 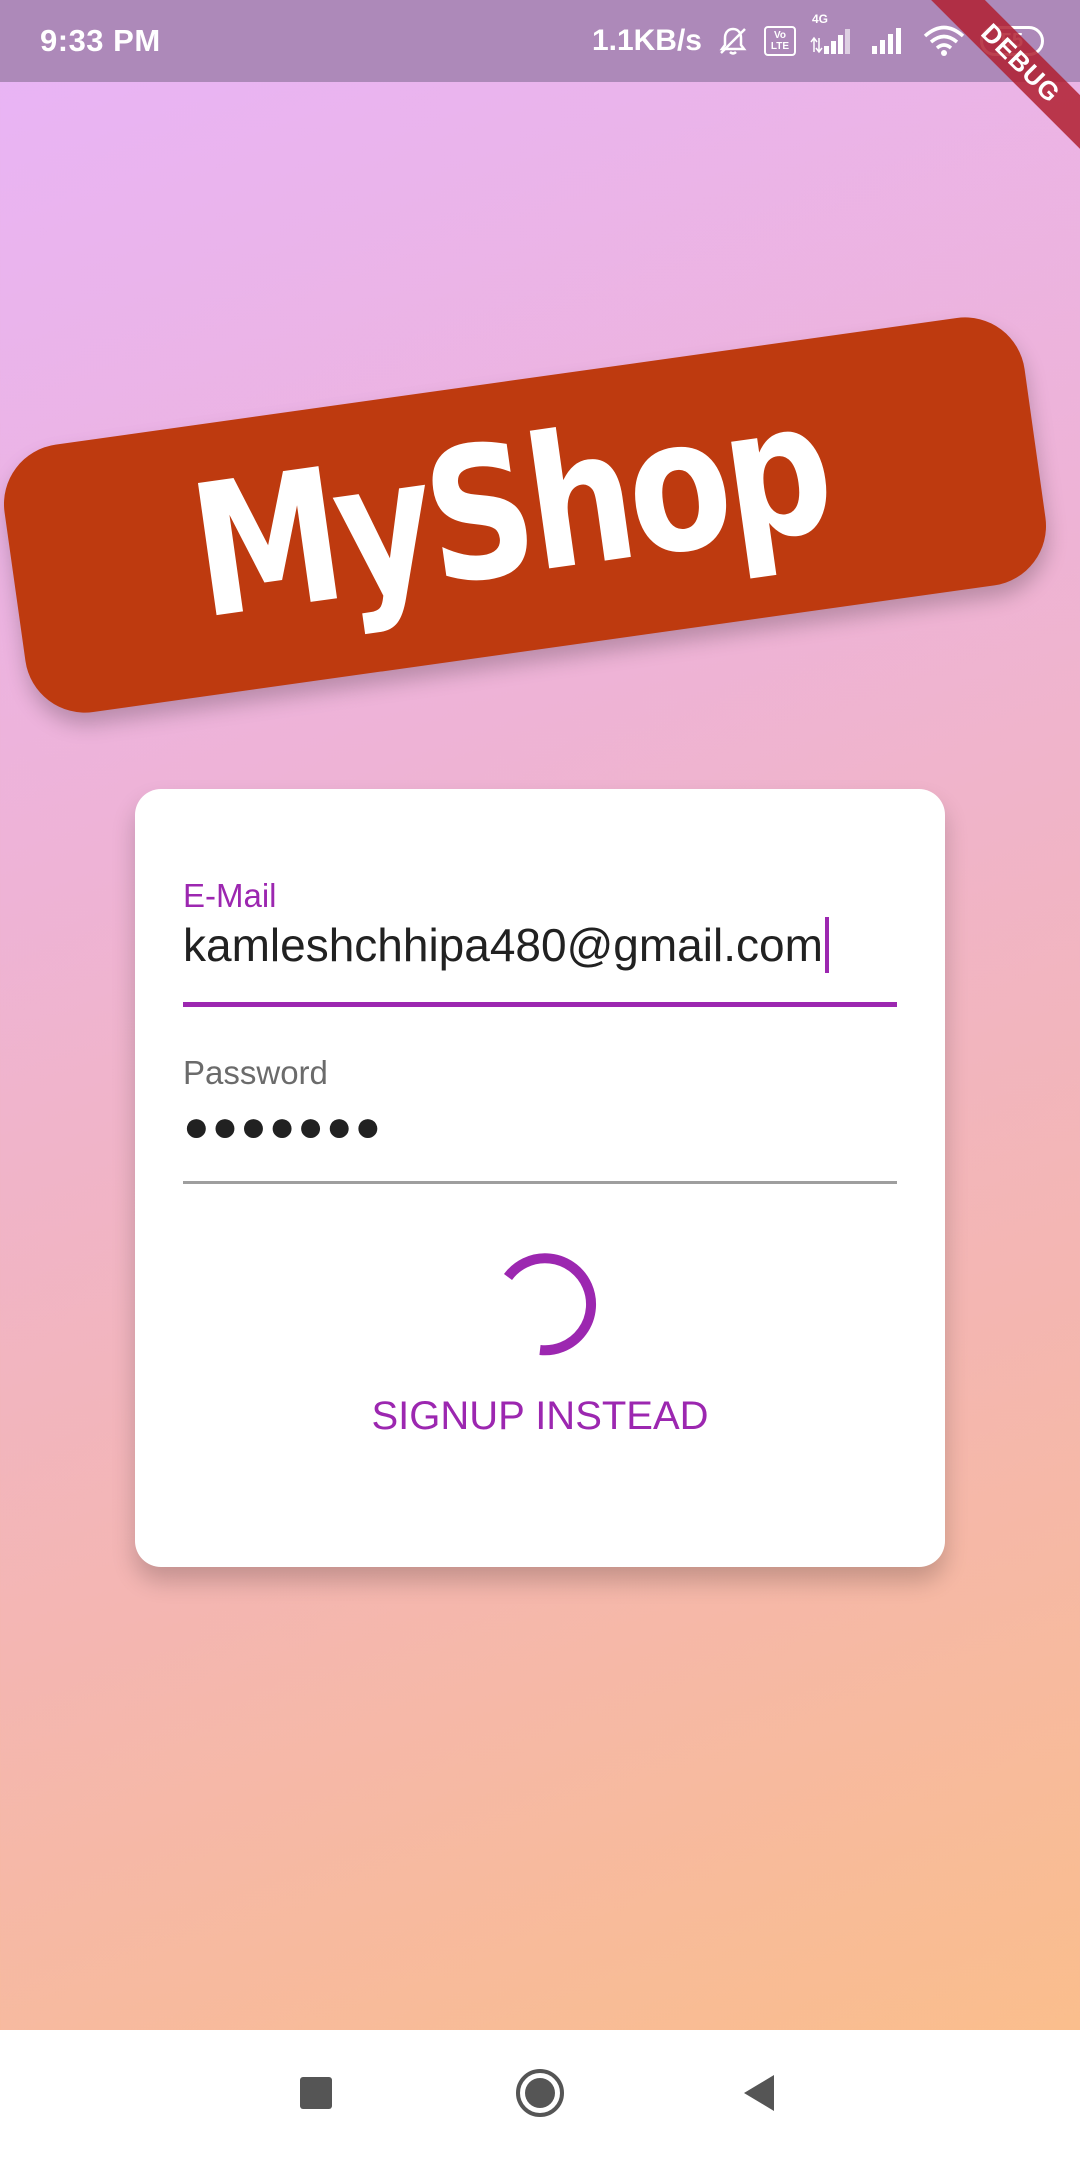 I want to click on navigation-bar, so click(x=540, y=2095).